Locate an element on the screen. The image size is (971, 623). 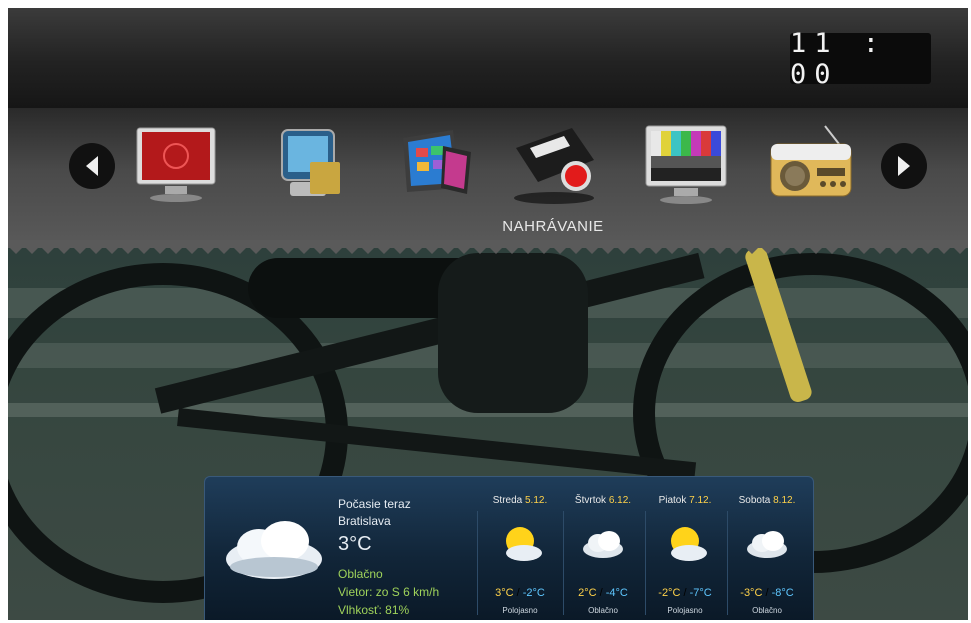
menu-item-test-card is located at coordinates (686, 163).